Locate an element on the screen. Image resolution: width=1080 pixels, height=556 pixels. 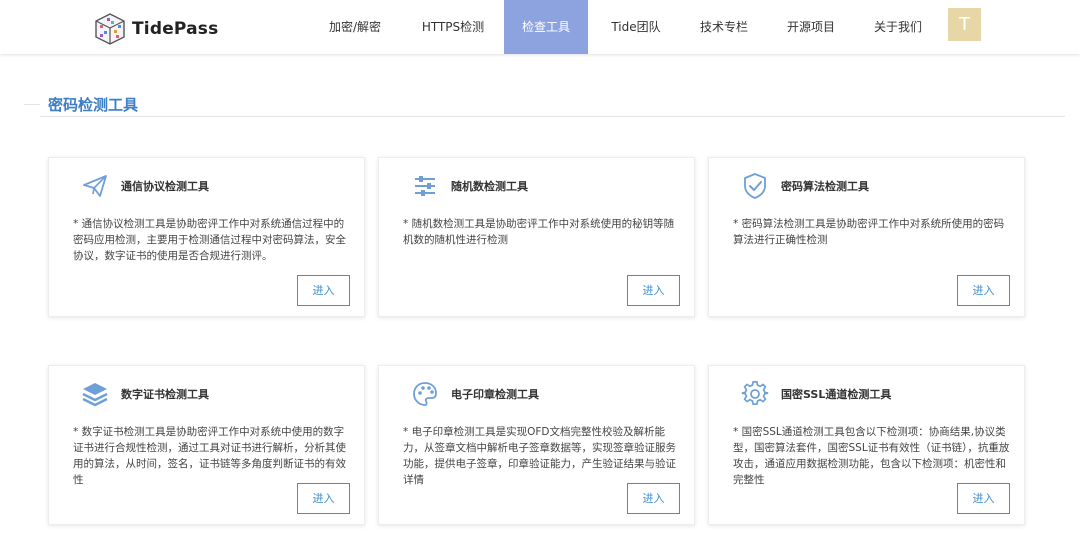
logo-text: TidePass is located at coordinates (175, 29).